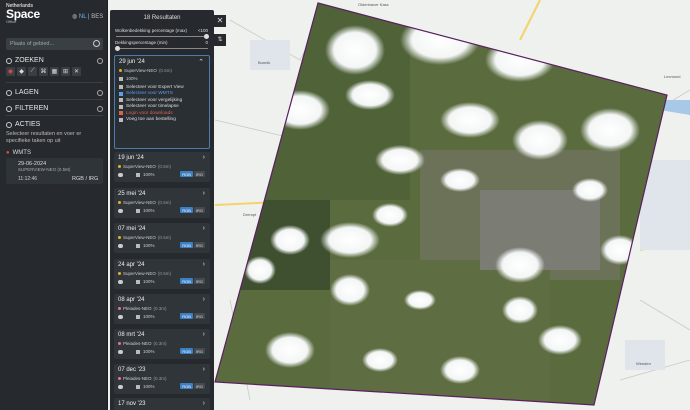  Describe the element at coordinates (162, 120) in the screenshot. I see `menu-add-order: Voeg toe aan bestelling` at that location.